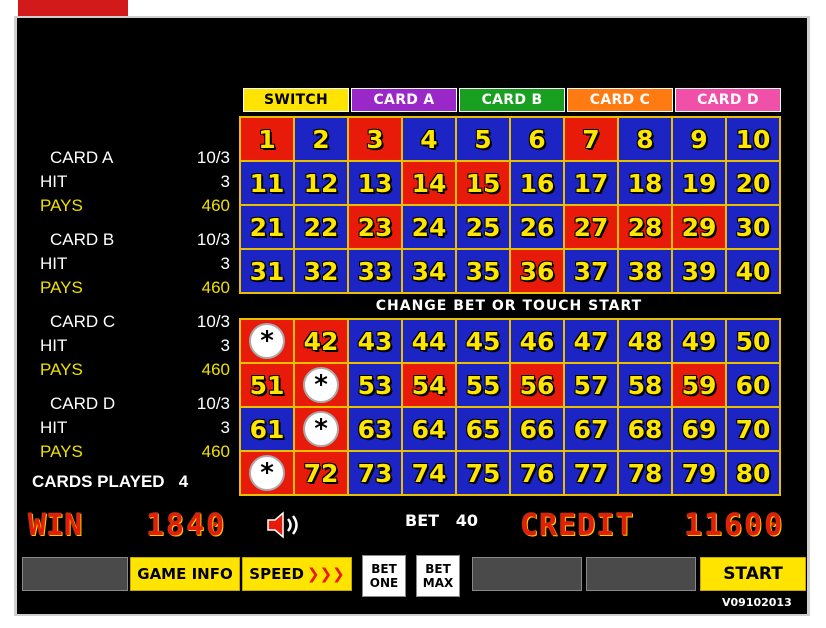 Image resolution: width=826 pixels, height=628 pixels. What do you see at coordinates (438, 576) in the screenshot?
I see `bet-max-button: BET MAX` at bounding box center [438, 576].